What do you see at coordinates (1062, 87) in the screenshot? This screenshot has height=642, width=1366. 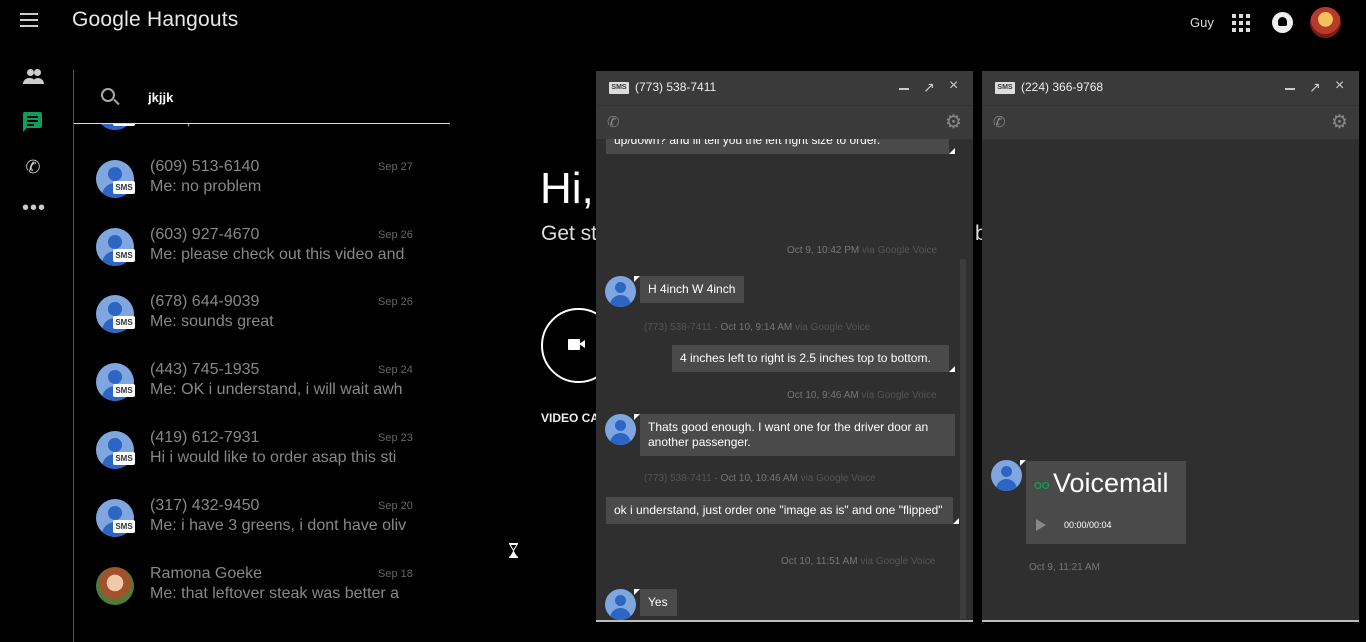 I see `chat-b-title: (224) 366-9768` at bounding box center [1062, 87].